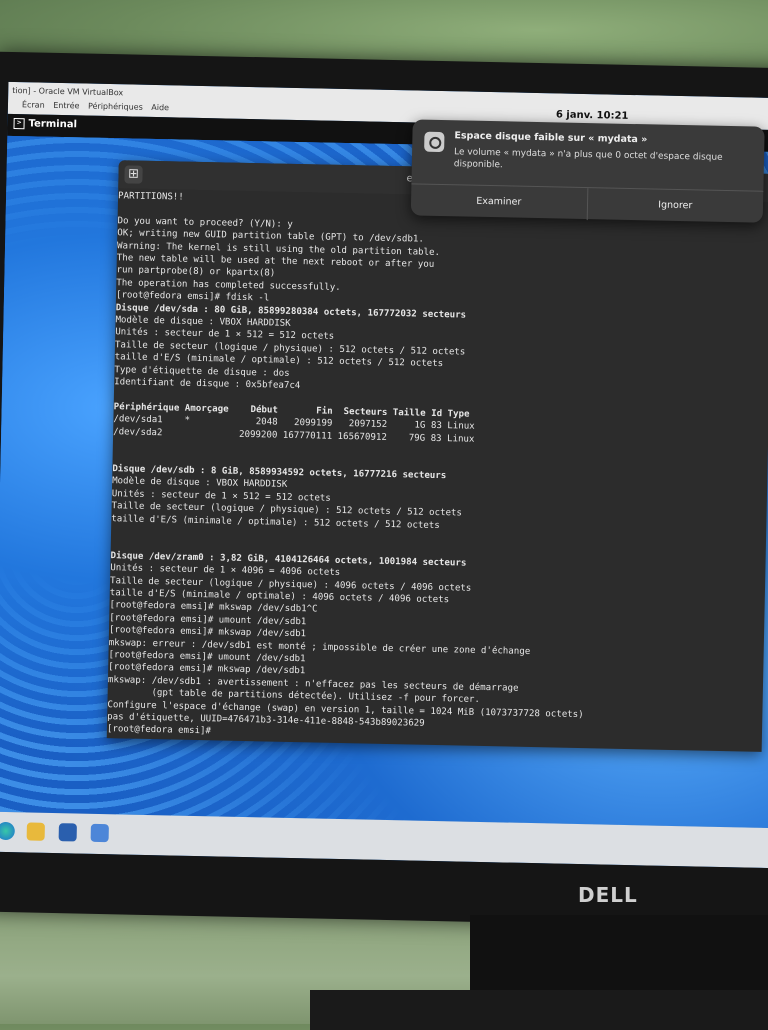 The image size is (768, 1030). Describe the element at coordinates (133, 174) in the screenshot. I see `new-tab-button: ⊞` at that location.